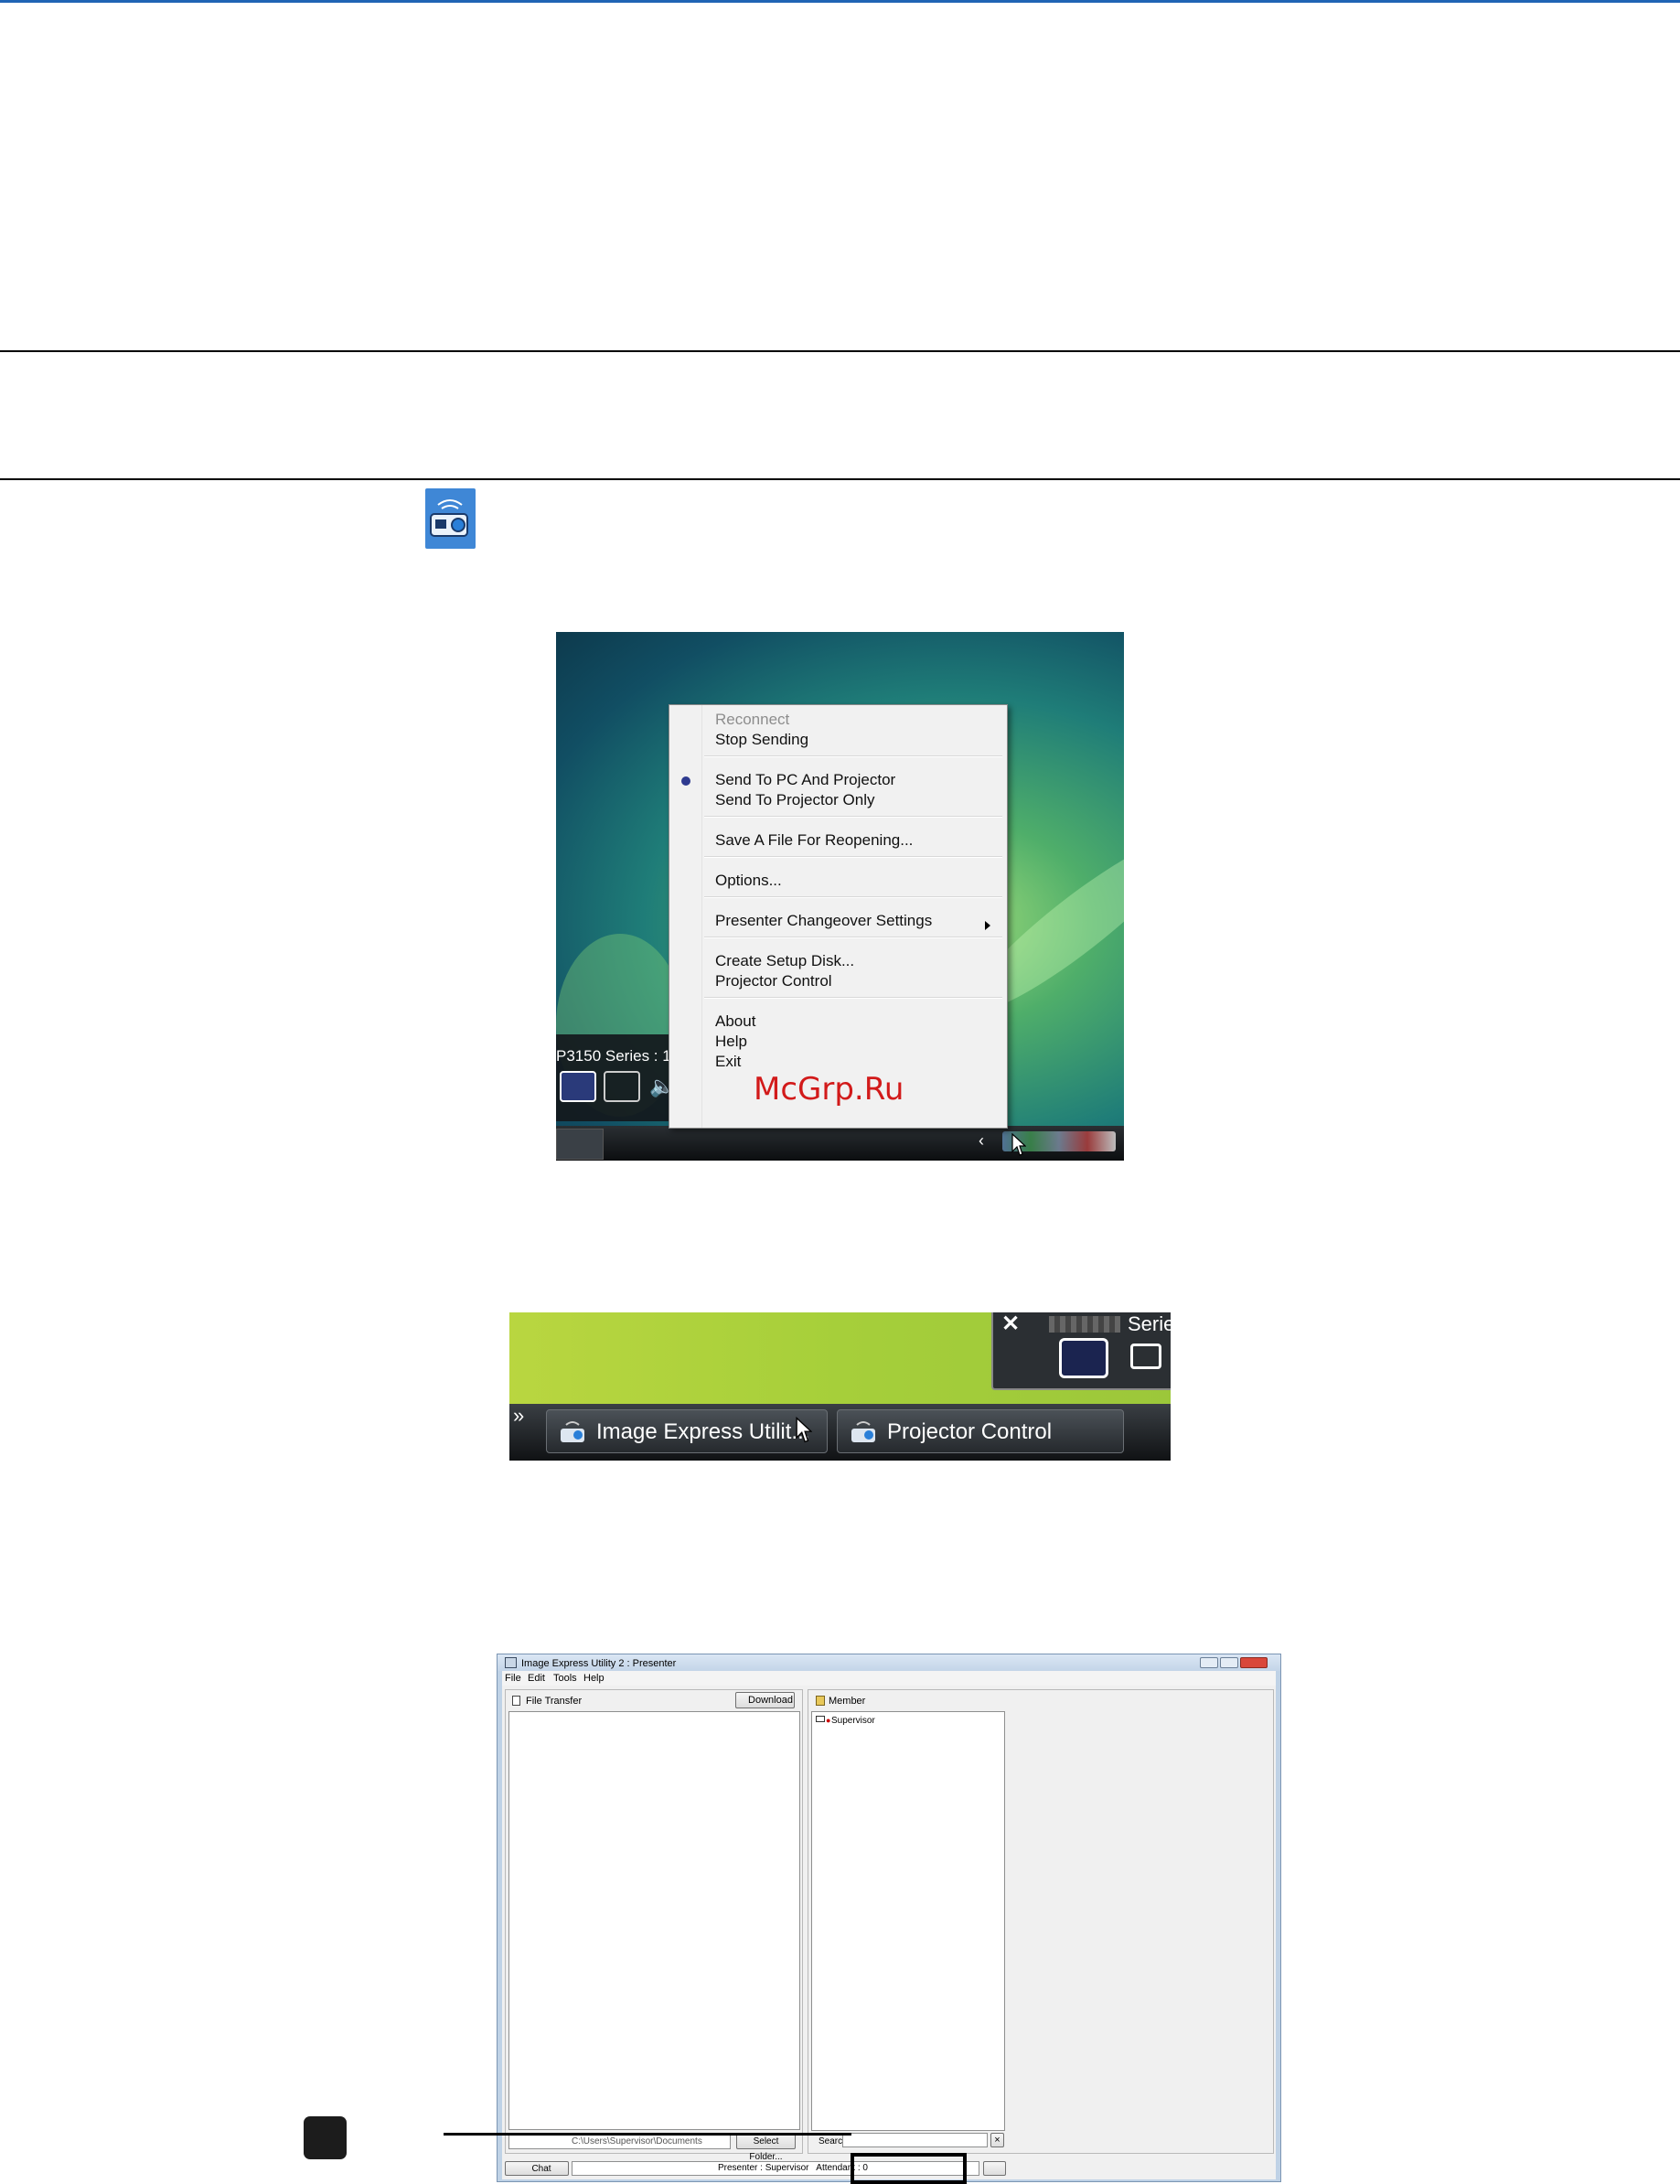  I want to click on watermark-text: McGrp.Ru, so click(829, 1089).